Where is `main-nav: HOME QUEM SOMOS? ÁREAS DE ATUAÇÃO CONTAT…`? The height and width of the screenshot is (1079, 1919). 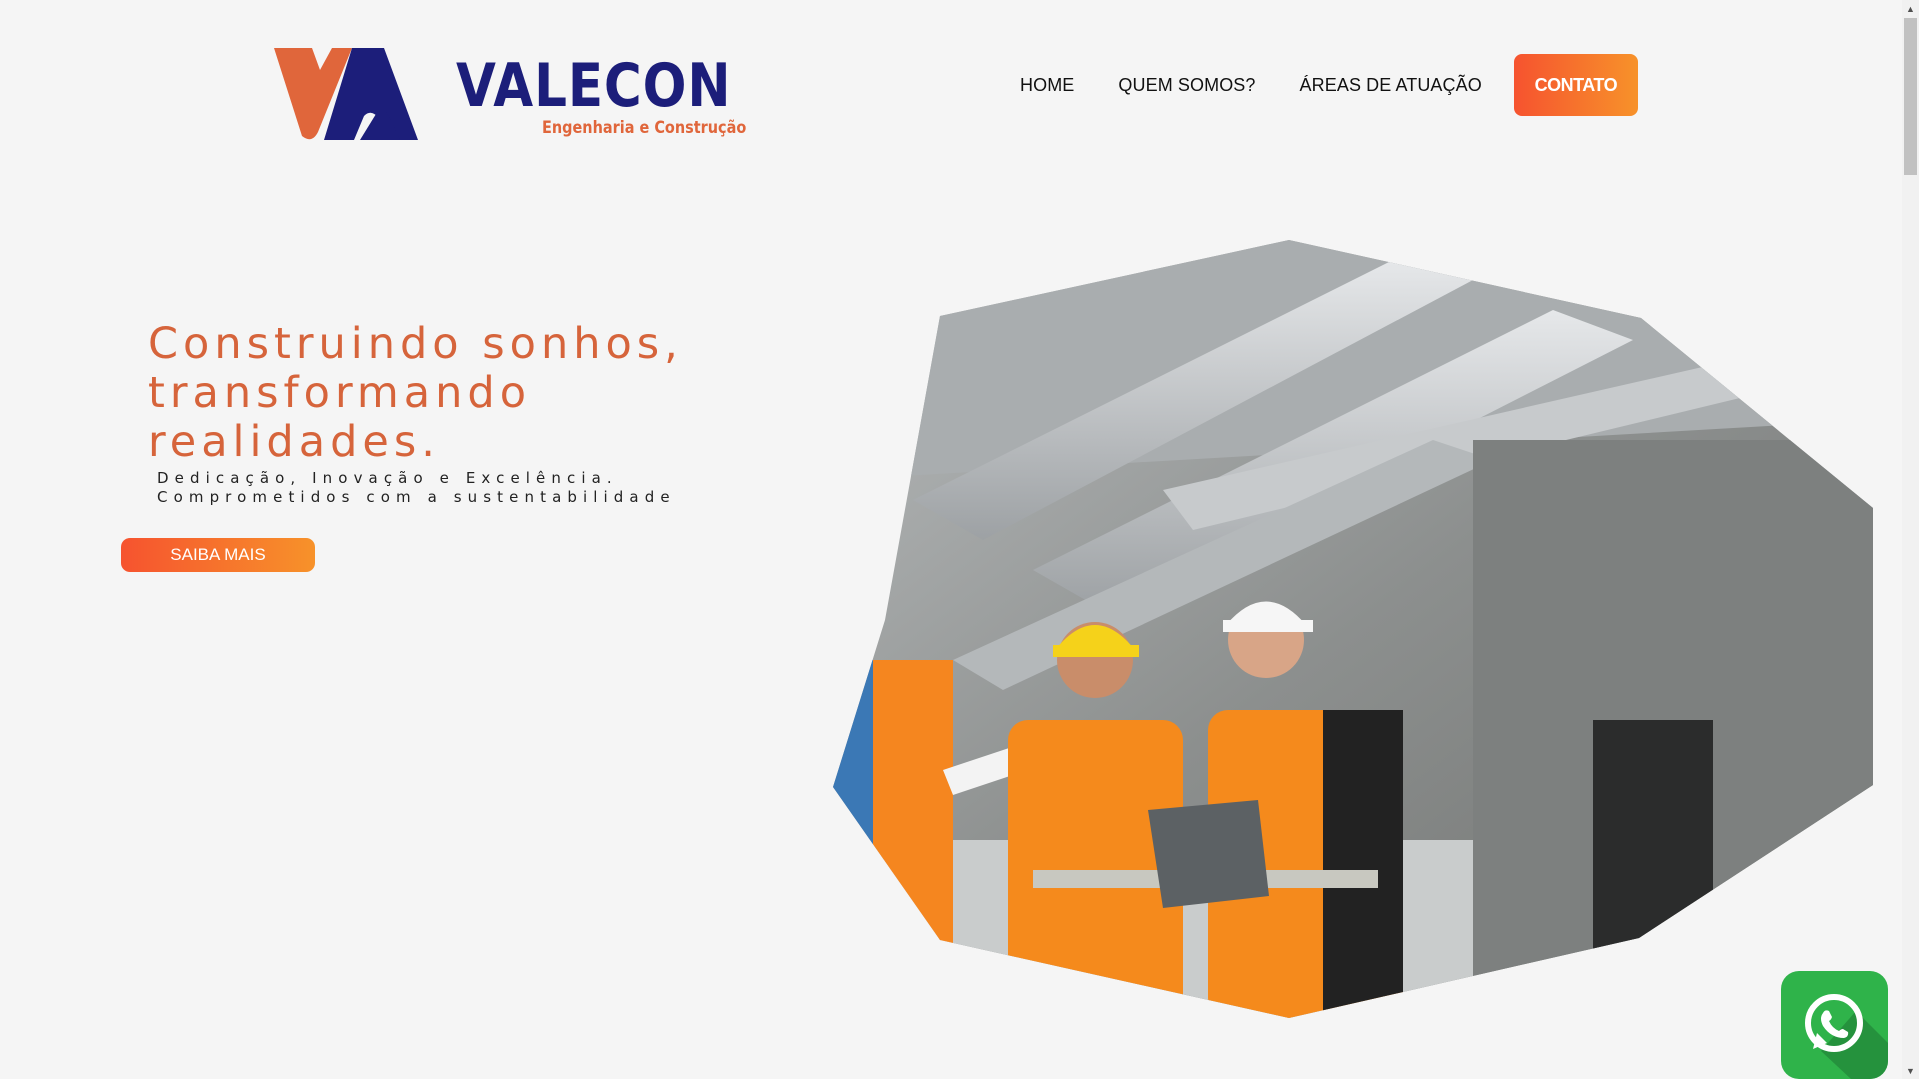
main-nav: HOME QUEM SOMOS? ÁREAS DE ATUAÇÃO CONTAT… is located at coordinates (1329, 85).